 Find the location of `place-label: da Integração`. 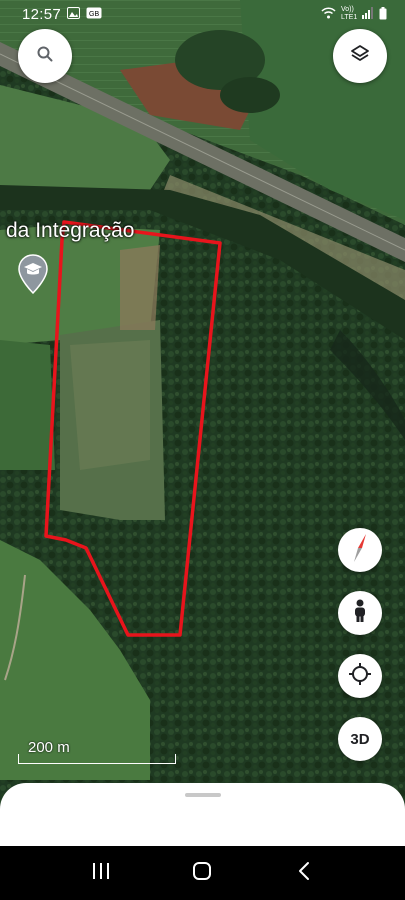

place-label: da Integração is located at coordinates (70, 231).